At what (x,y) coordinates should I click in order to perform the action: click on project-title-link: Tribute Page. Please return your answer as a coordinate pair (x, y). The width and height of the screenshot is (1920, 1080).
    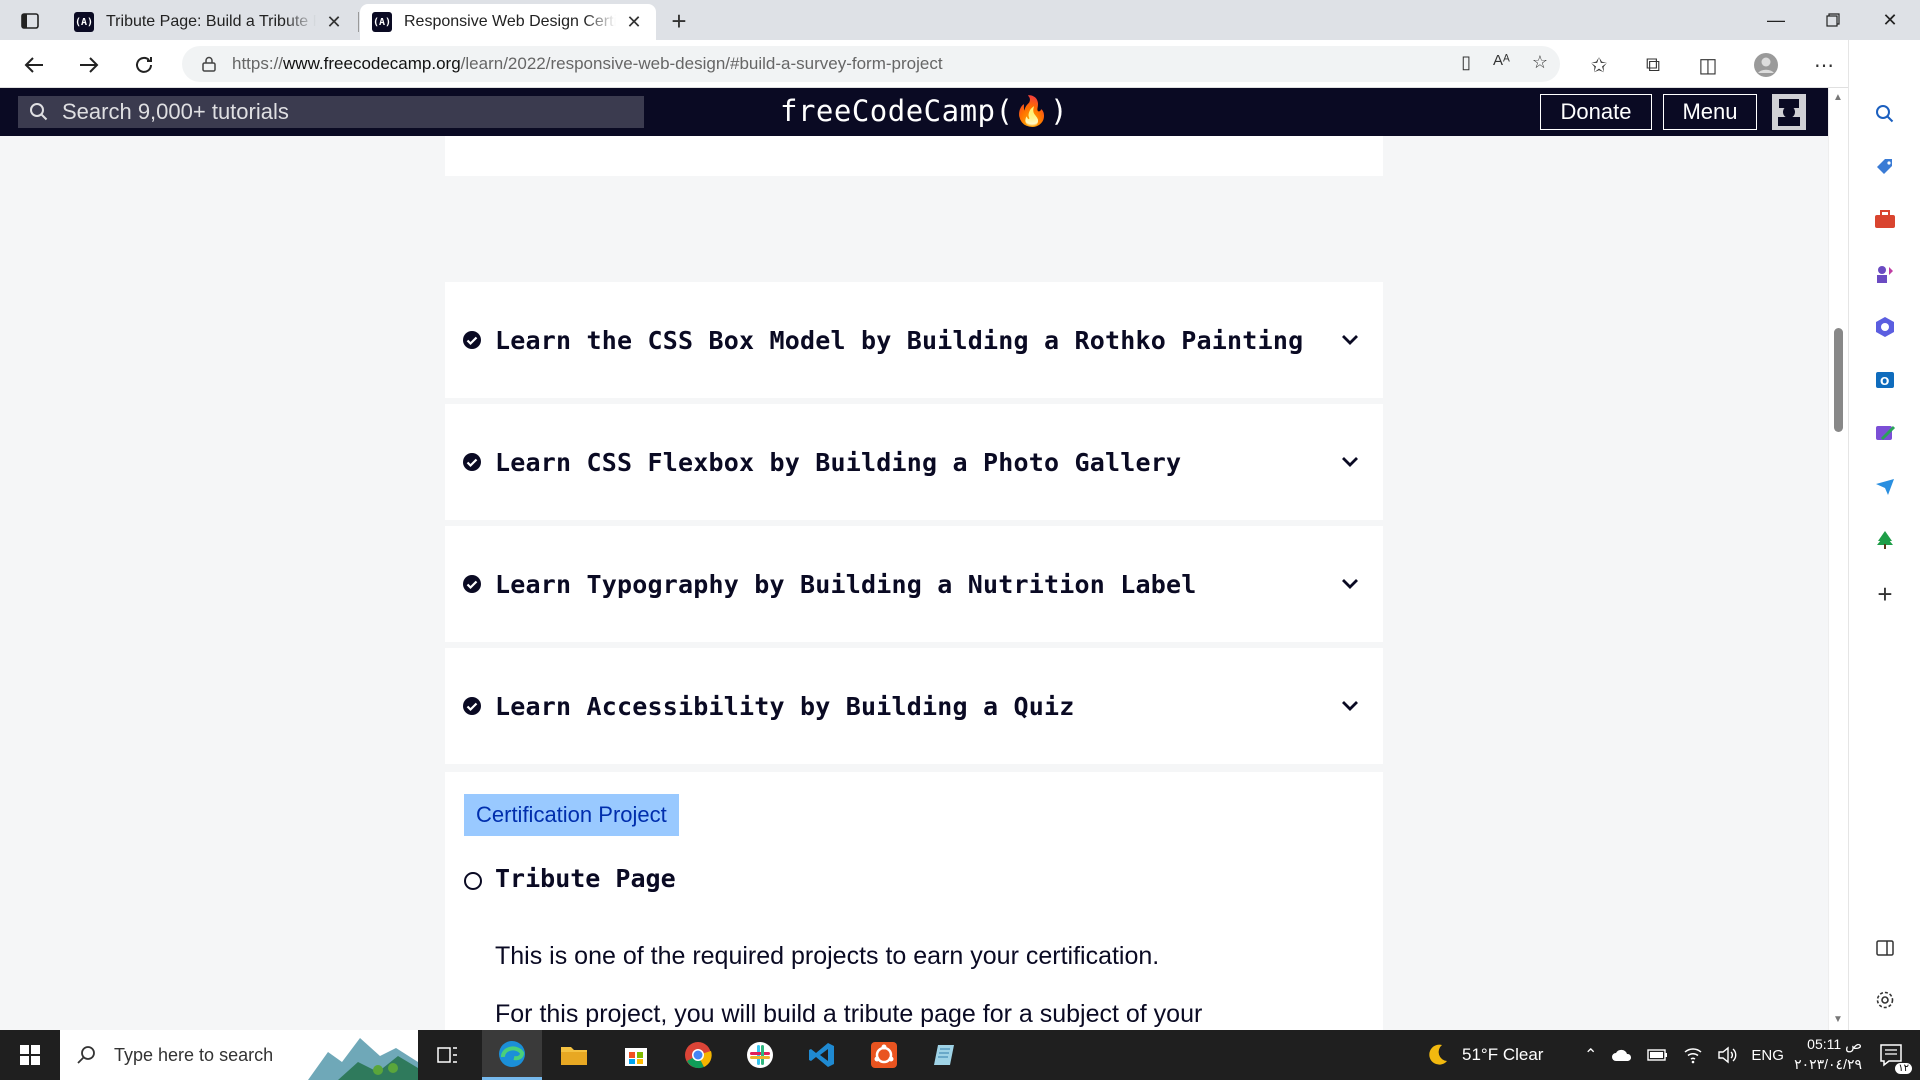
    Looking at the image, I should click on (585, 878).